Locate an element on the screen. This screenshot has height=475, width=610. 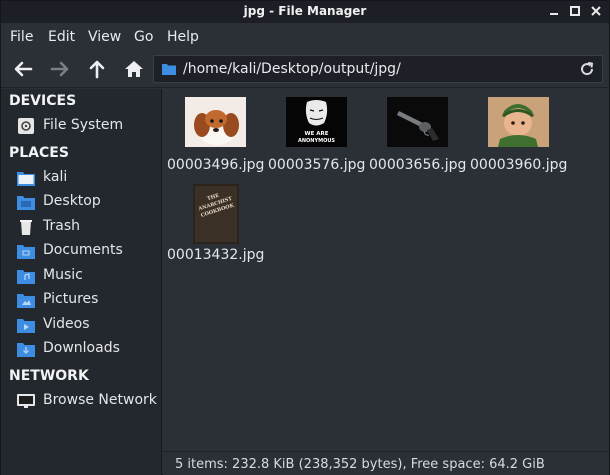
file-item: THE ANARCHIST COOKBOOK 00013432.jpg is located at coordinates (215, 221).